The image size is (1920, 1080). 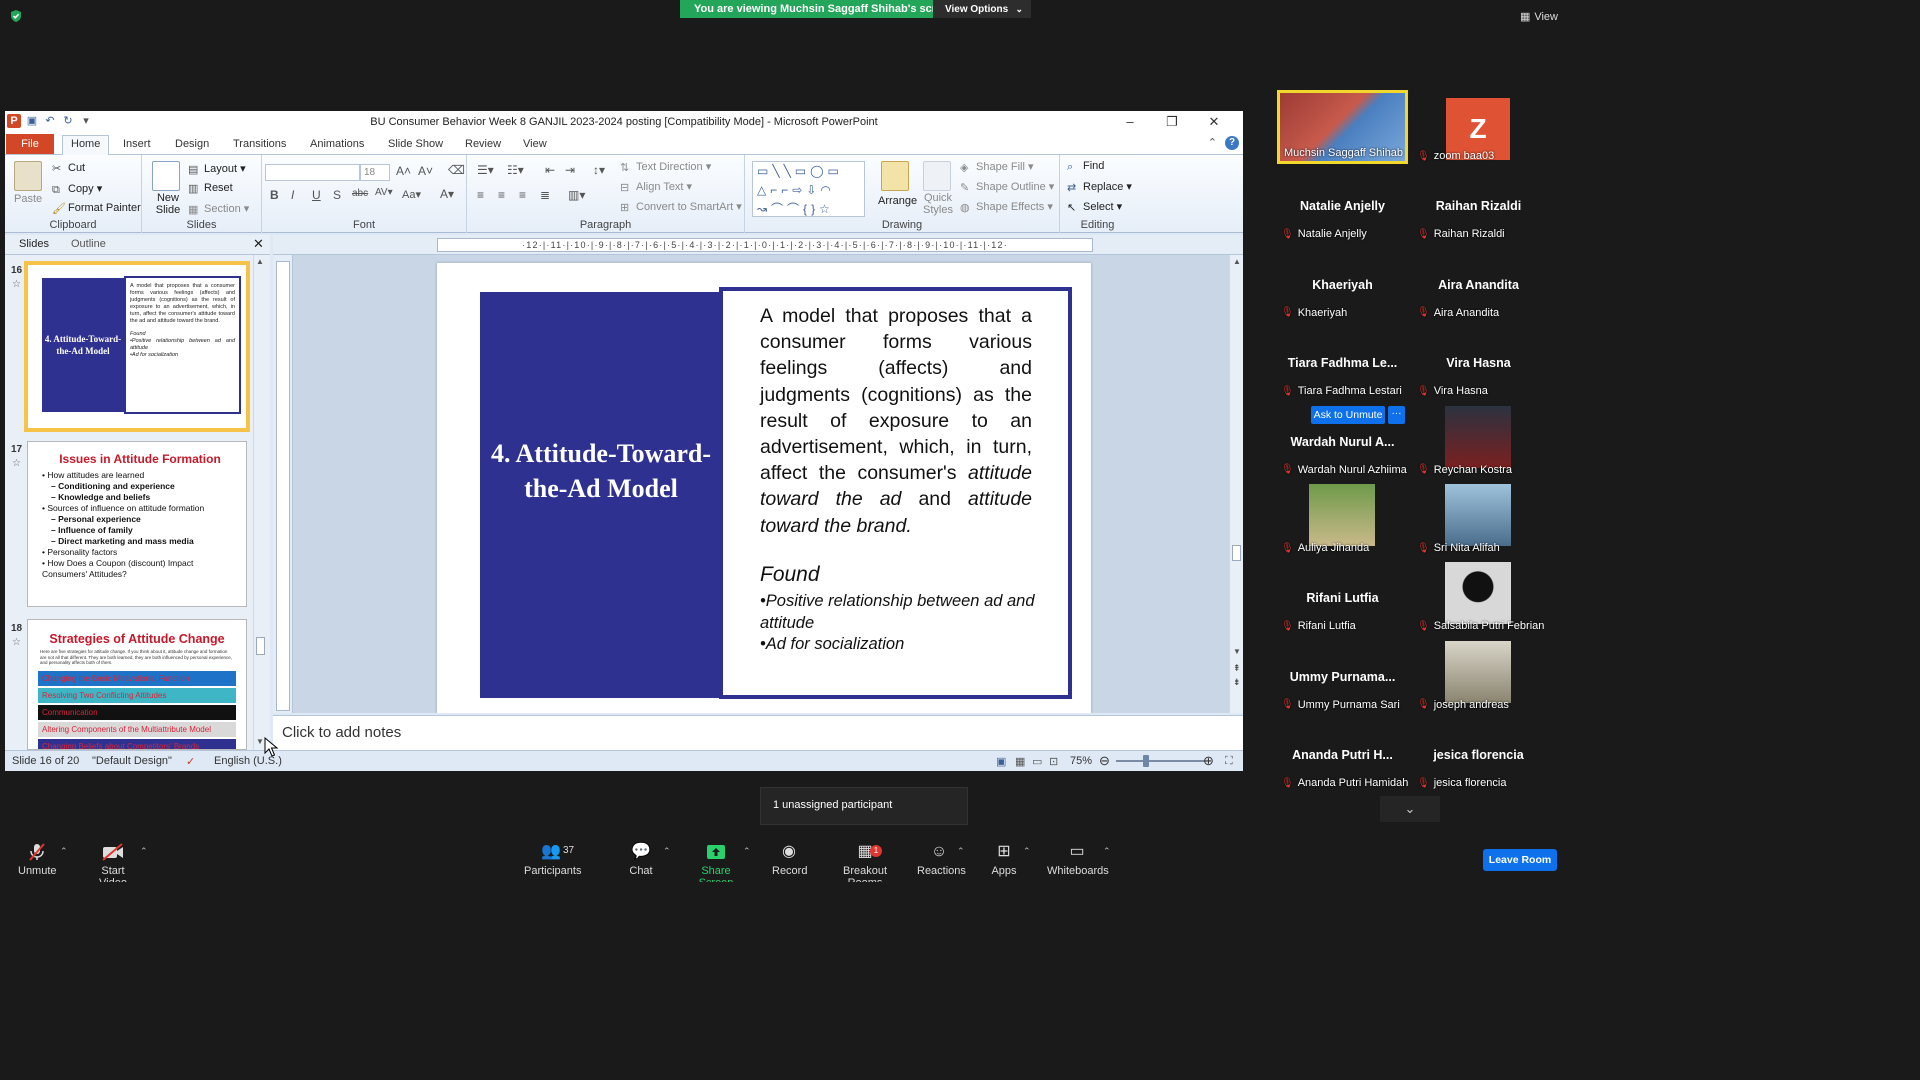 I want to click on participant-tile: Z 🎙 zoom baa03, so click(x=1478, y=127).